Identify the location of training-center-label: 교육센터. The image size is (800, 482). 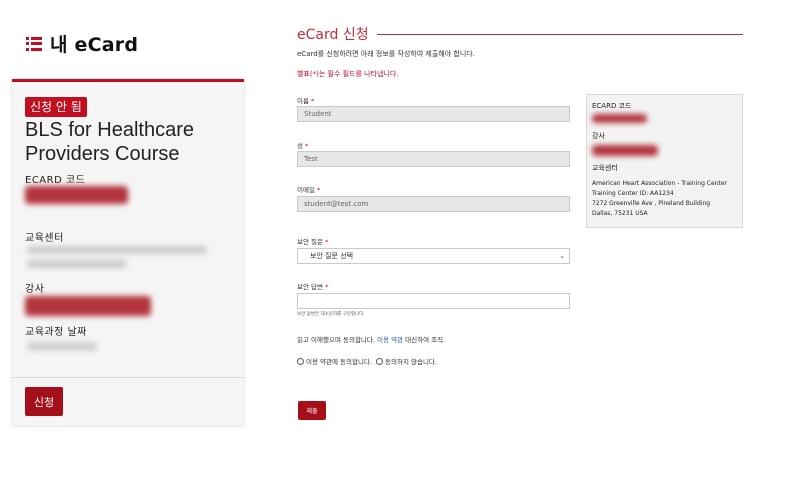
(44, 238).